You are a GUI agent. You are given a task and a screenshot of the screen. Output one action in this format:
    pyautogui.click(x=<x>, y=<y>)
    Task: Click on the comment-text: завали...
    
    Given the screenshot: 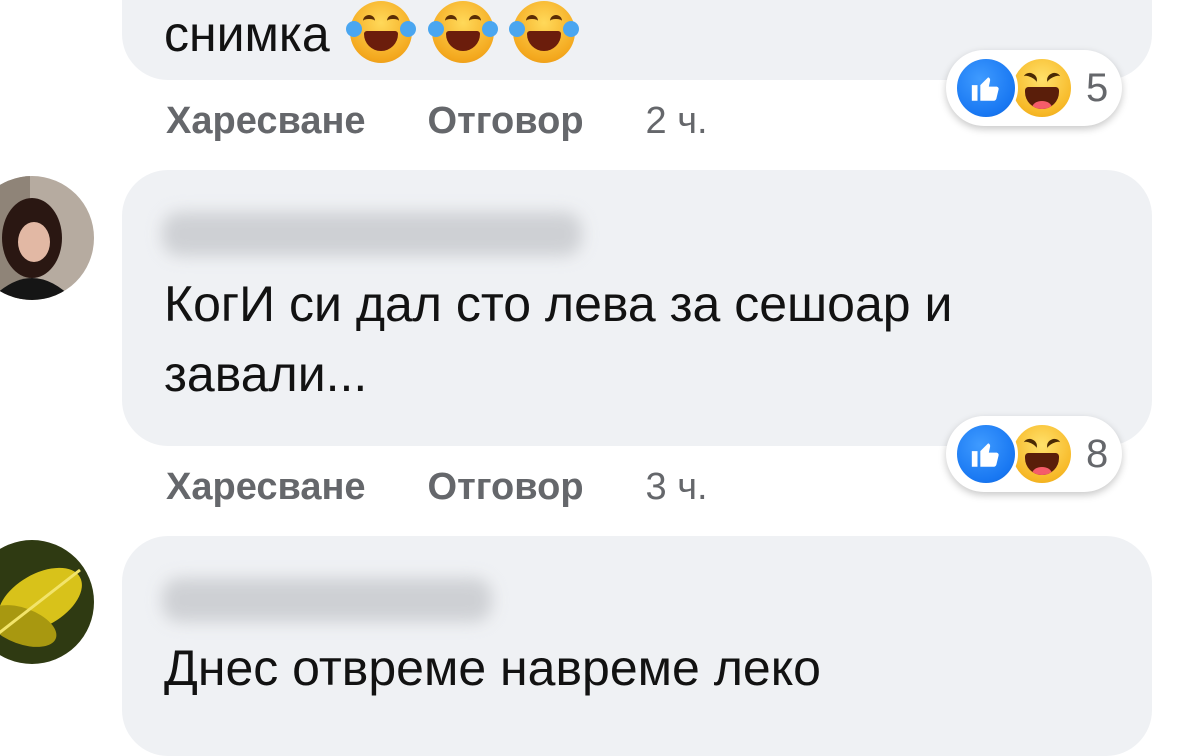 What is the action you would take?
    pyautogui.click(x=266, y=374)
    